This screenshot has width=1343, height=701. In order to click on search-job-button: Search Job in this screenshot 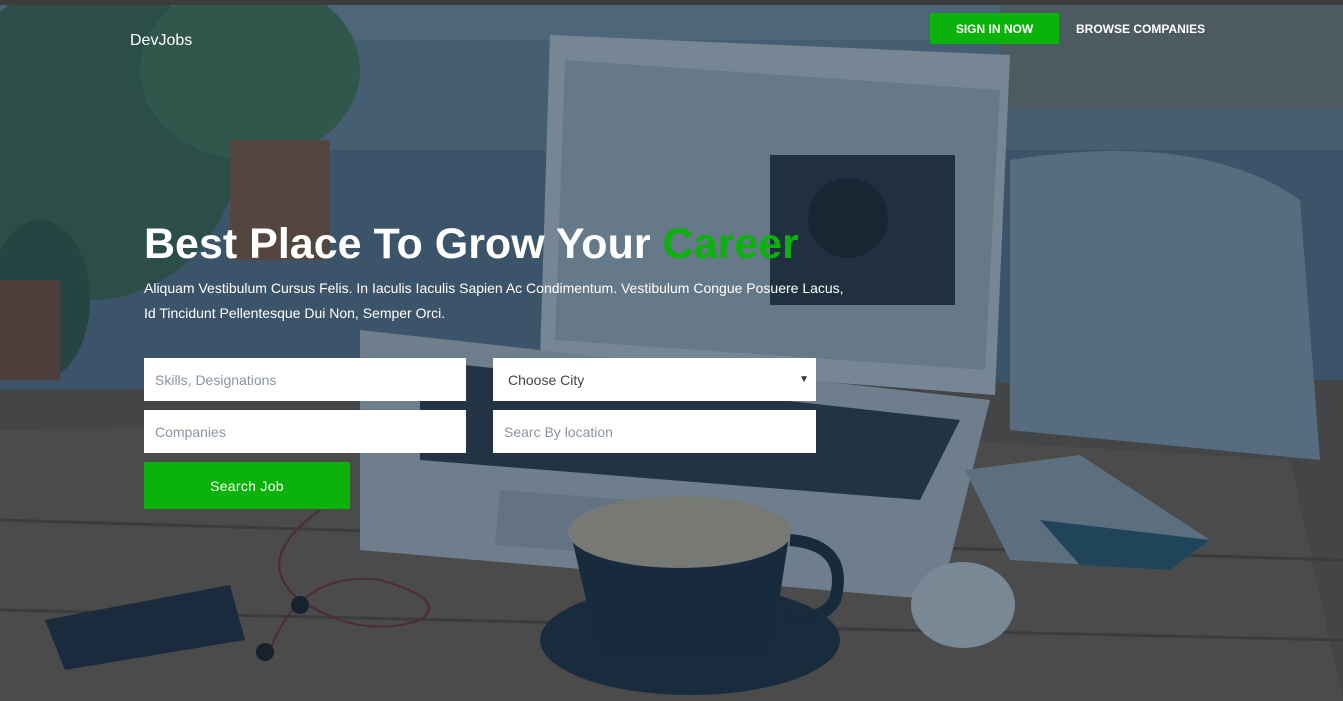, I will do `click(247, 485)`.